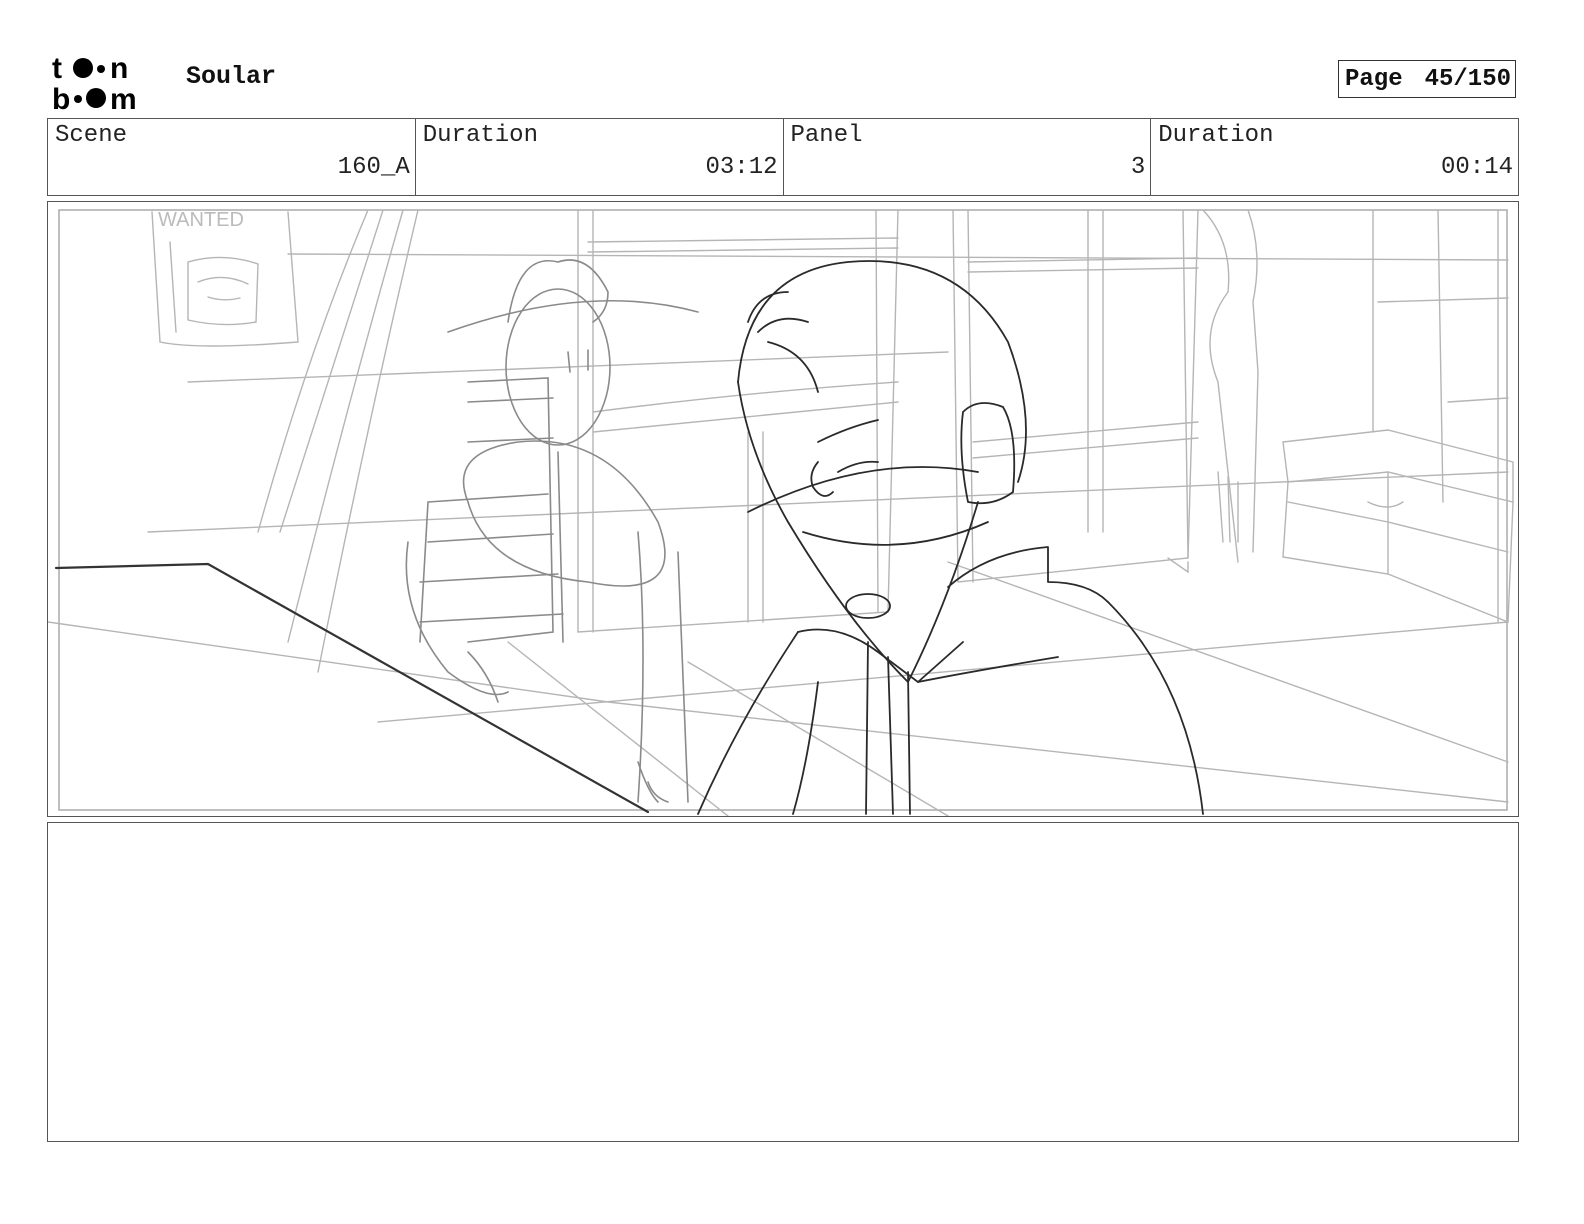  I want to click on scene-duration-label: Duration, so click(480, 135).